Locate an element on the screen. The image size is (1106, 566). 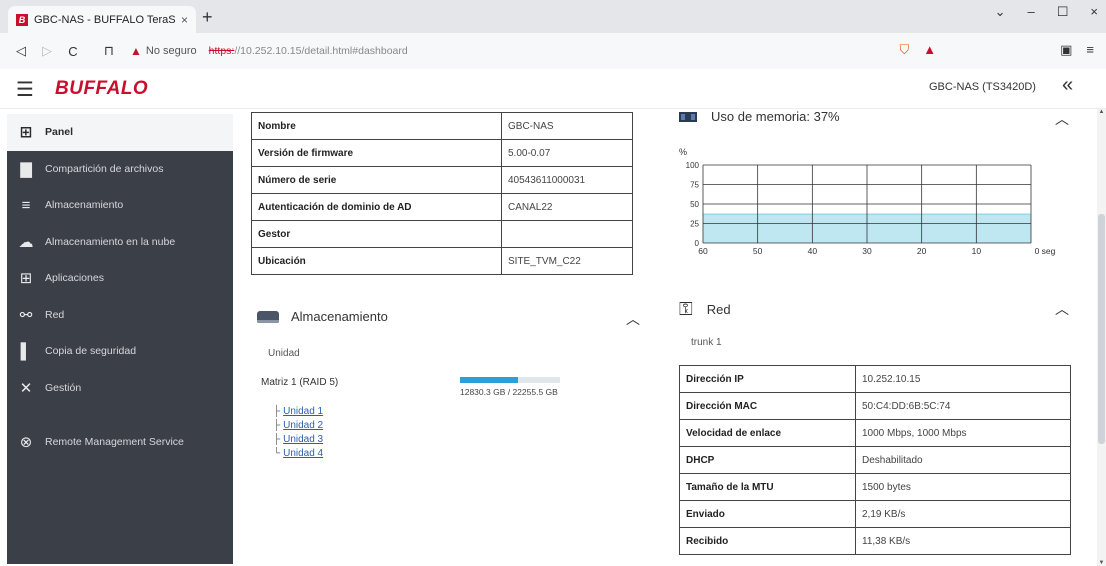
security-status: No seguro is located at coordinates (171, 51).